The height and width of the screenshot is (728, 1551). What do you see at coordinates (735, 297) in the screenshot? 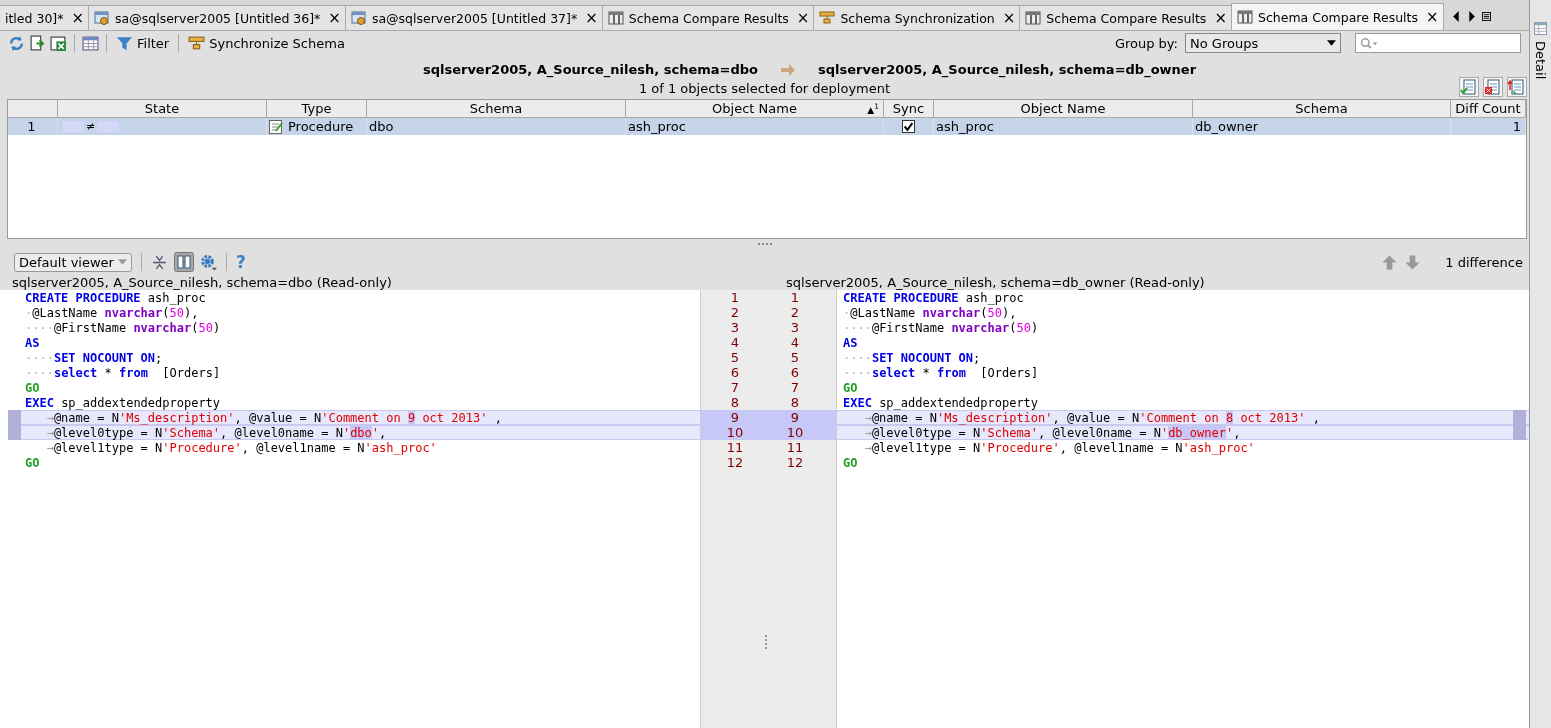
I see `line-number: 1` at bounding box center [735, 297].